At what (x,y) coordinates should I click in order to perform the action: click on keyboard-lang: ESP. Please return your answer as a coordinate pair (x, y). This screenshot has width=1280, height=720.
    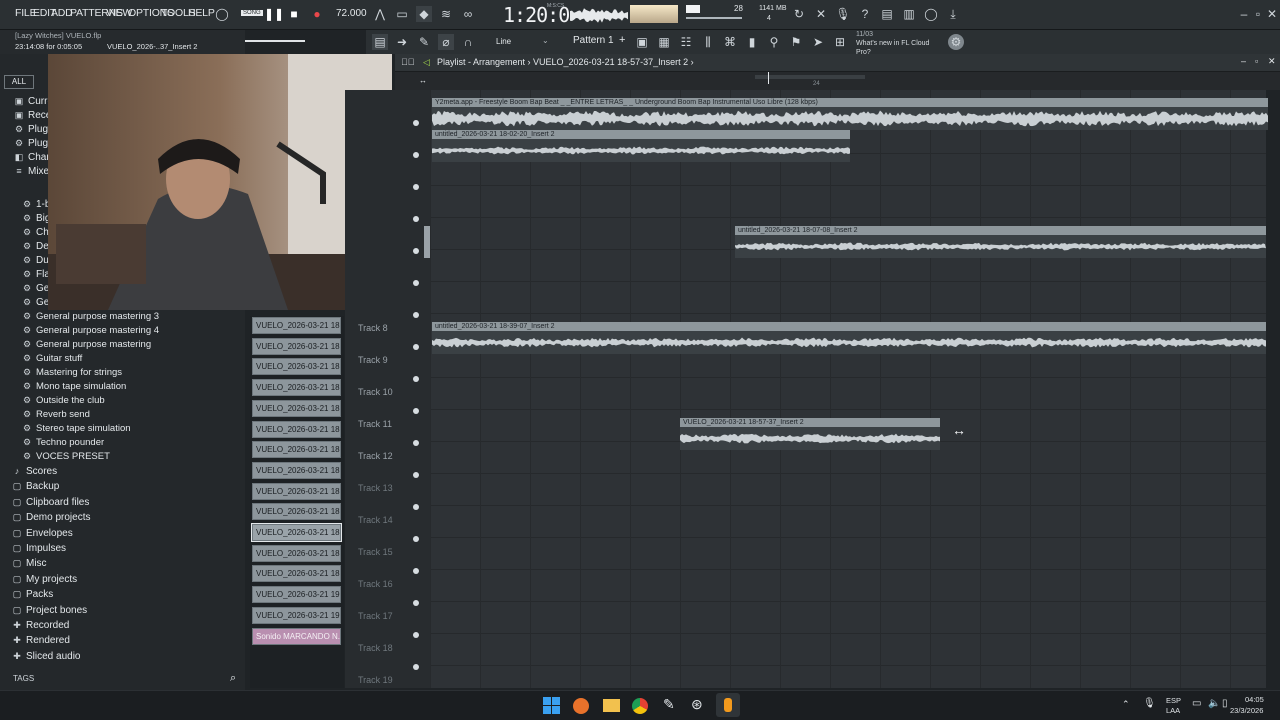
    Looking at the image, I should click on (1173, 700).